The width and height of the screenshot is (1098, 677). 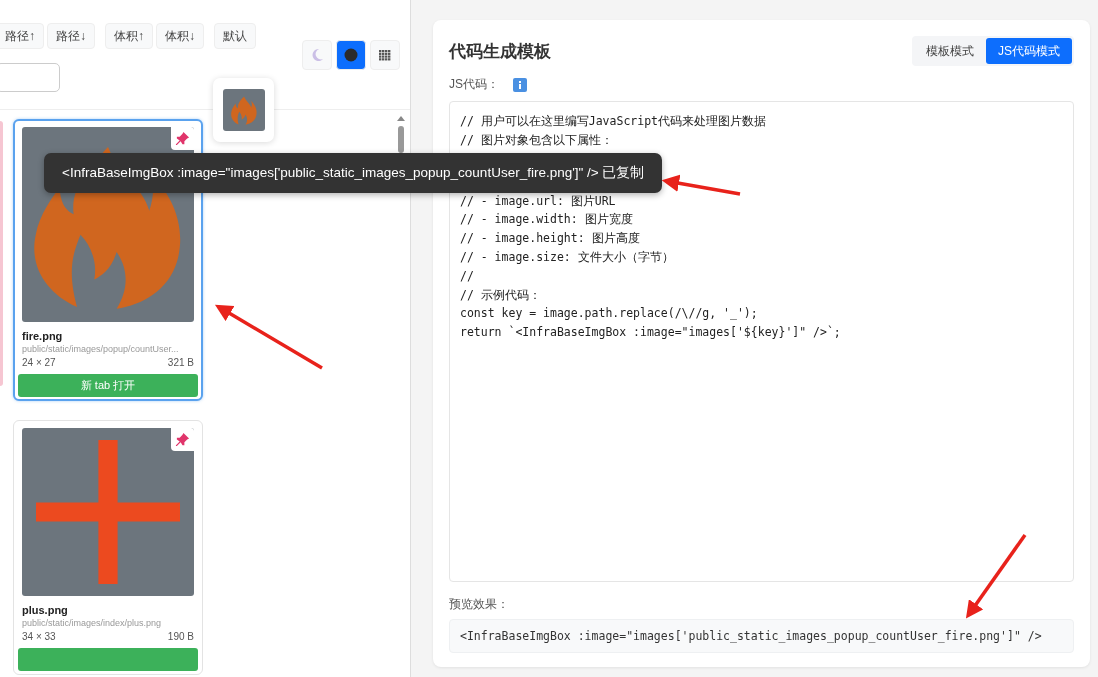 I want to click on file-size: 321 B, so click(x=180, y=362).